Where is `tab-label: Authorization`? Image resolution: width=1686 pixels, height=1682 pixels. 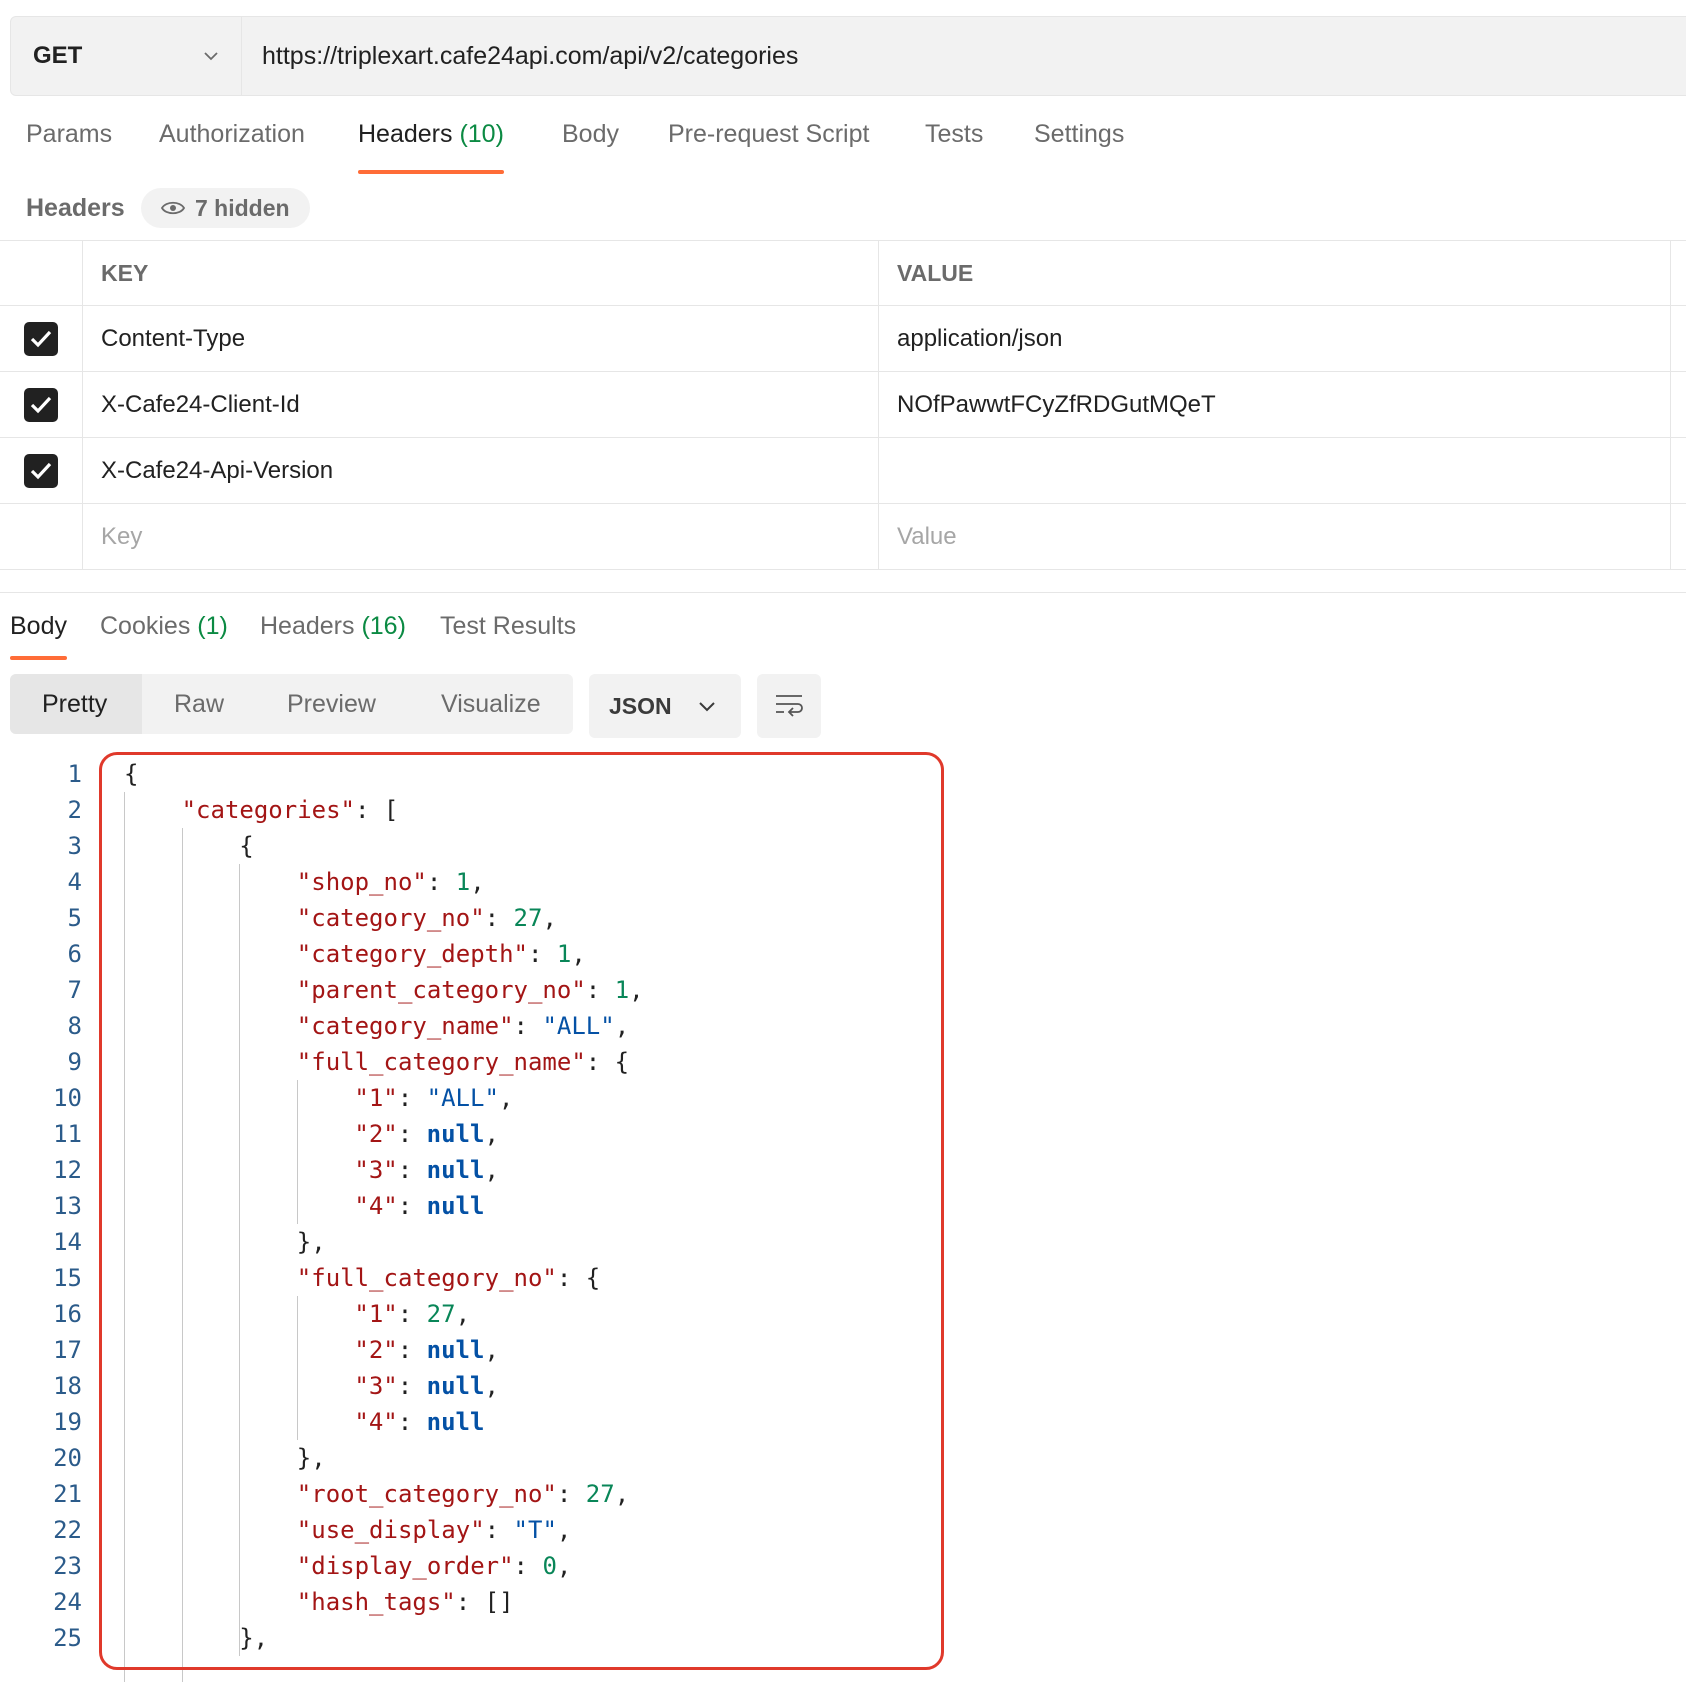 tab-label: Authorization is located at coordinates (232, 134).